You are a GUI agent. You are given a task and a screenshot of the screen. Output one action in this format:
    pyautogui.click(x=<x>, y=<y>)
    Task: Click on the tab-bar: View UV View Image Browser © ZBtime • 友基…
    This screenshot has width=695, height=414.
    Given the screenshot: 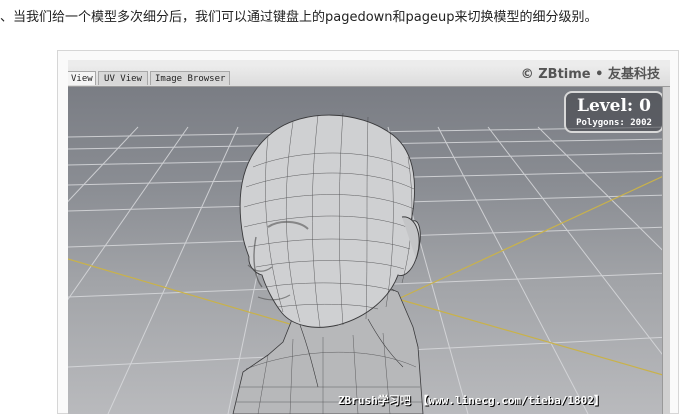 What is the action you would take?
    pyautogui.click(x=369, y=73)
    